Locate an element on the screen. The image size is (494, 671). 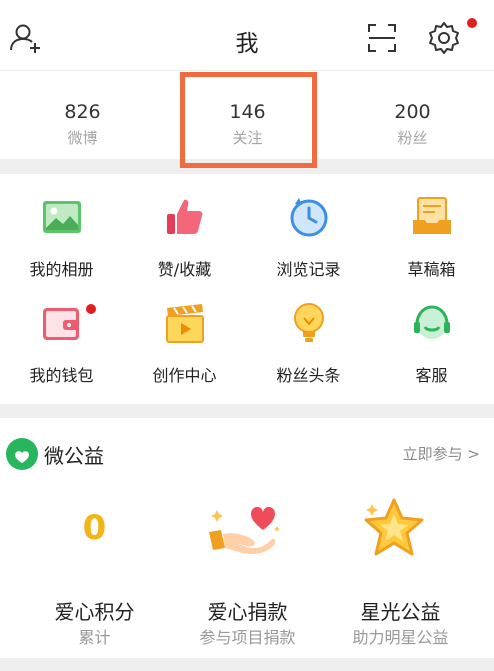
menu-item-album: 我的相册 is located at coordinates (61, 226).